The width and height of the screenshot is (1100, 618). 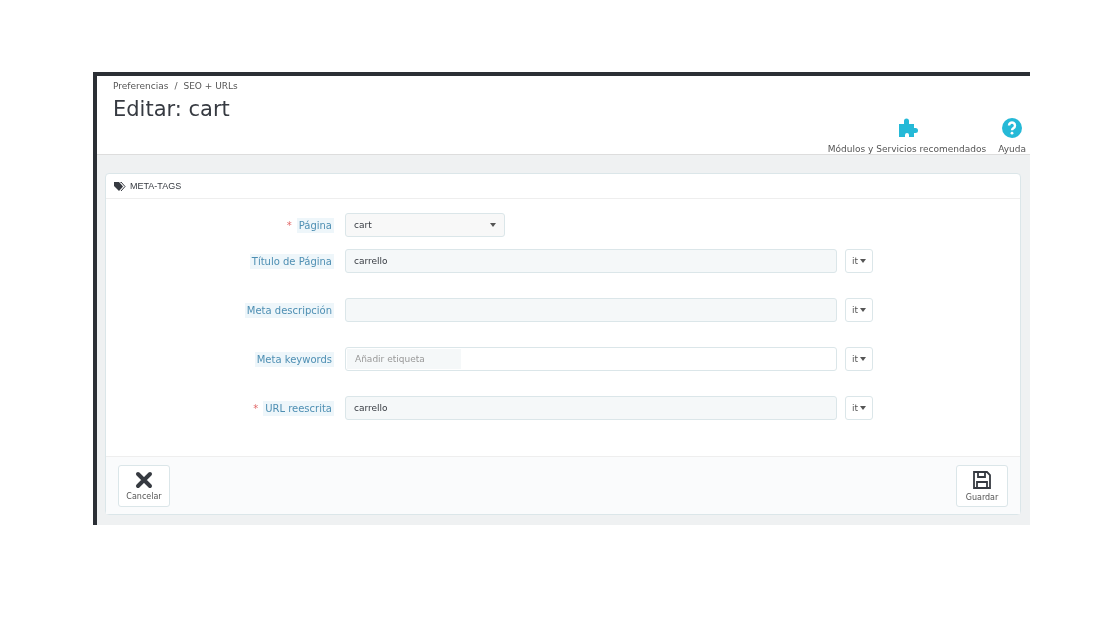 I want to click on tags-icon, so click(x=120, y=186).